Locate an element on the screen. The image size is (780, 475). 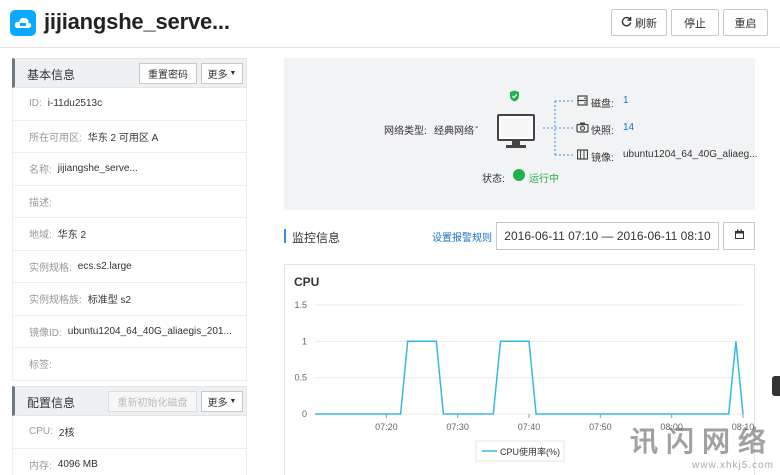
basic-info-title: 基本信息 is located at coordinates (51, 75).